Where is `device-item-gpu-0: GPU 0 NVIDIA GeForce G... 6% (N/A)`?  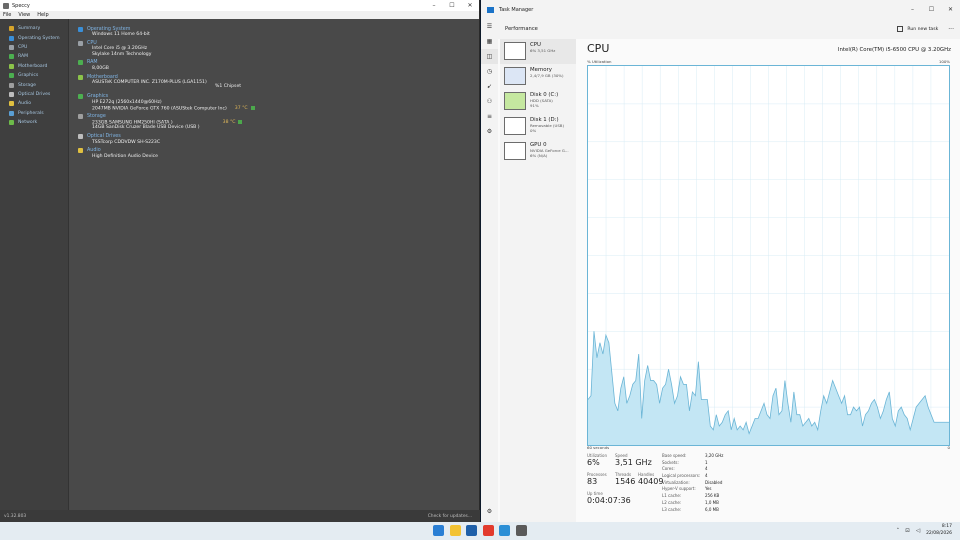
device-item-gpu-0: GPU 0 NVIDIA GeForce G... 6% (N/A) is located at coordinates (538, 151).